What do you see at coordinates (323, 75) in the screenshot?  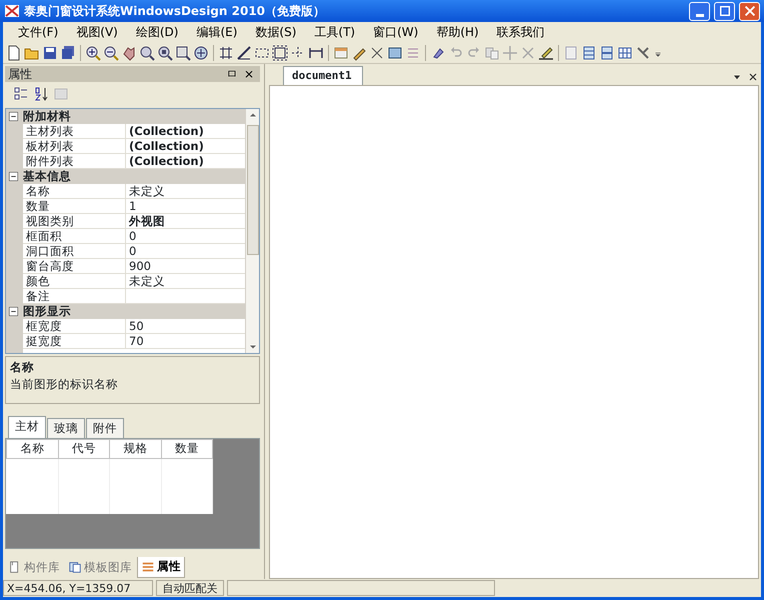 I see `document-tab: document1` at bounding box center [323, 75].